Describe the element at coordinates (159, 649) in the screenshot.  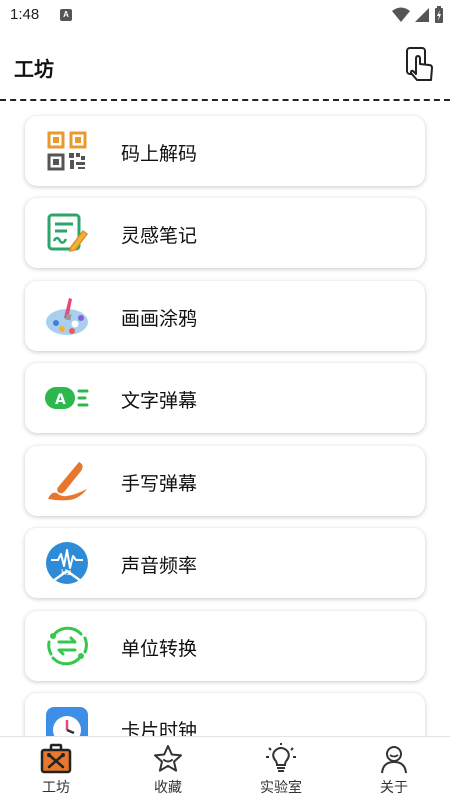
I see `tool-label: 单位转换` at that location.